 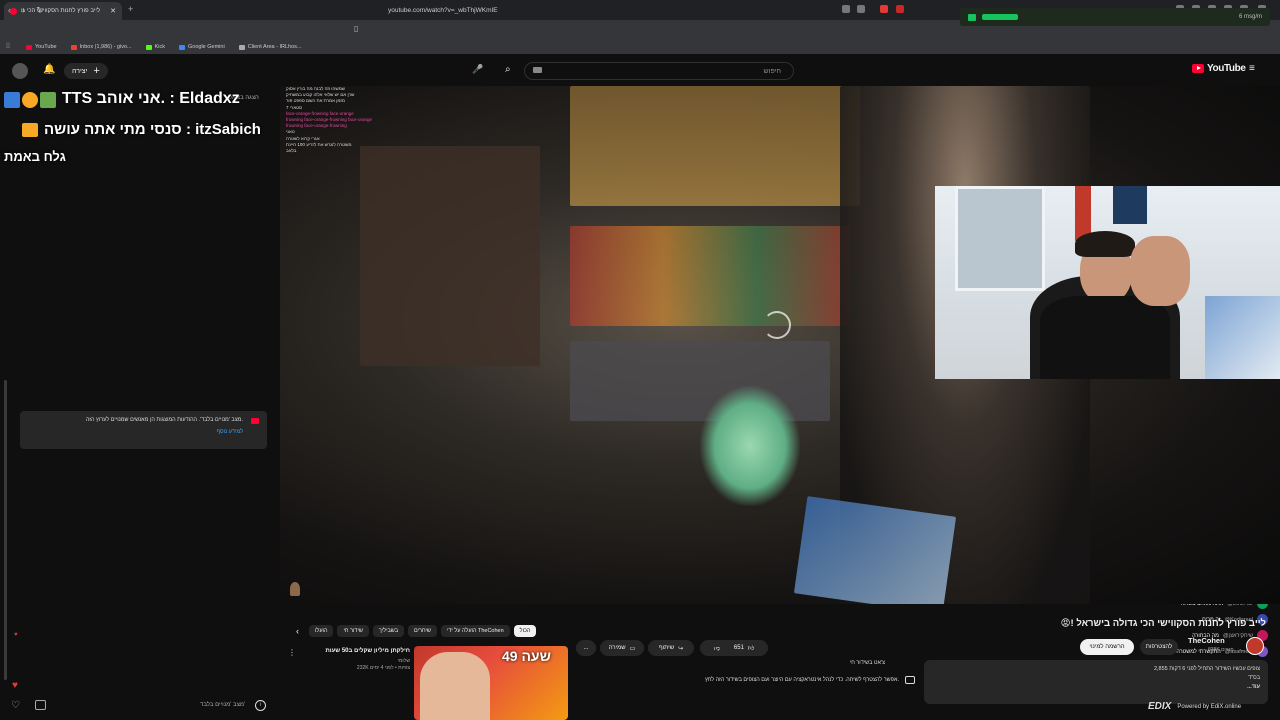 I want to click on search-input: חיפוש, so click(x=659, y=71).